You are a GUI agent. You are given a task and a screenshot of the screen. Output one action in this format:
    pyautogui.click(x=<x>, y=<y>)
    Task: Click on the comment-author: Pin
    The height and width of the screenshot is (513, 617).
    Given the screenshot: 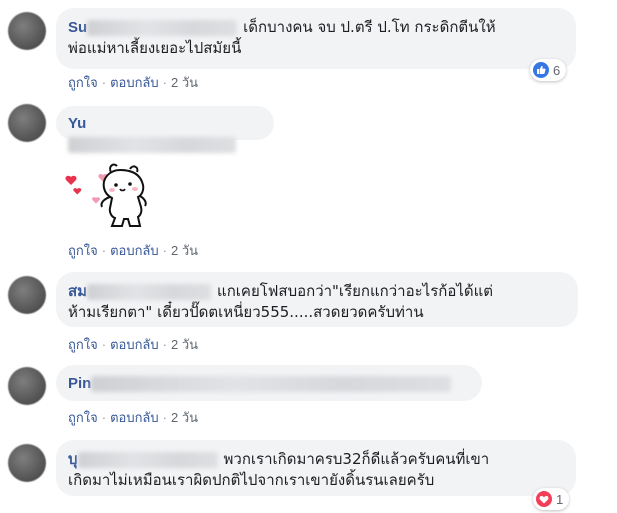 What is the action you would take?
    pyautogui.click(x=79, y=383)
    